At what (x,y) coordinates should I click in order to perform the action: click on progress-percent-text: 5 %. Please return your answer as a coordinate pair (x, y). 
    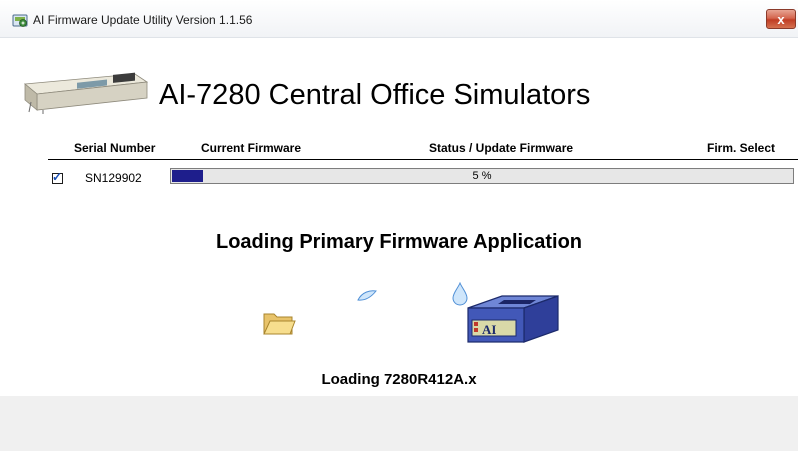
    Looking at the image, I should click on (482, 176).